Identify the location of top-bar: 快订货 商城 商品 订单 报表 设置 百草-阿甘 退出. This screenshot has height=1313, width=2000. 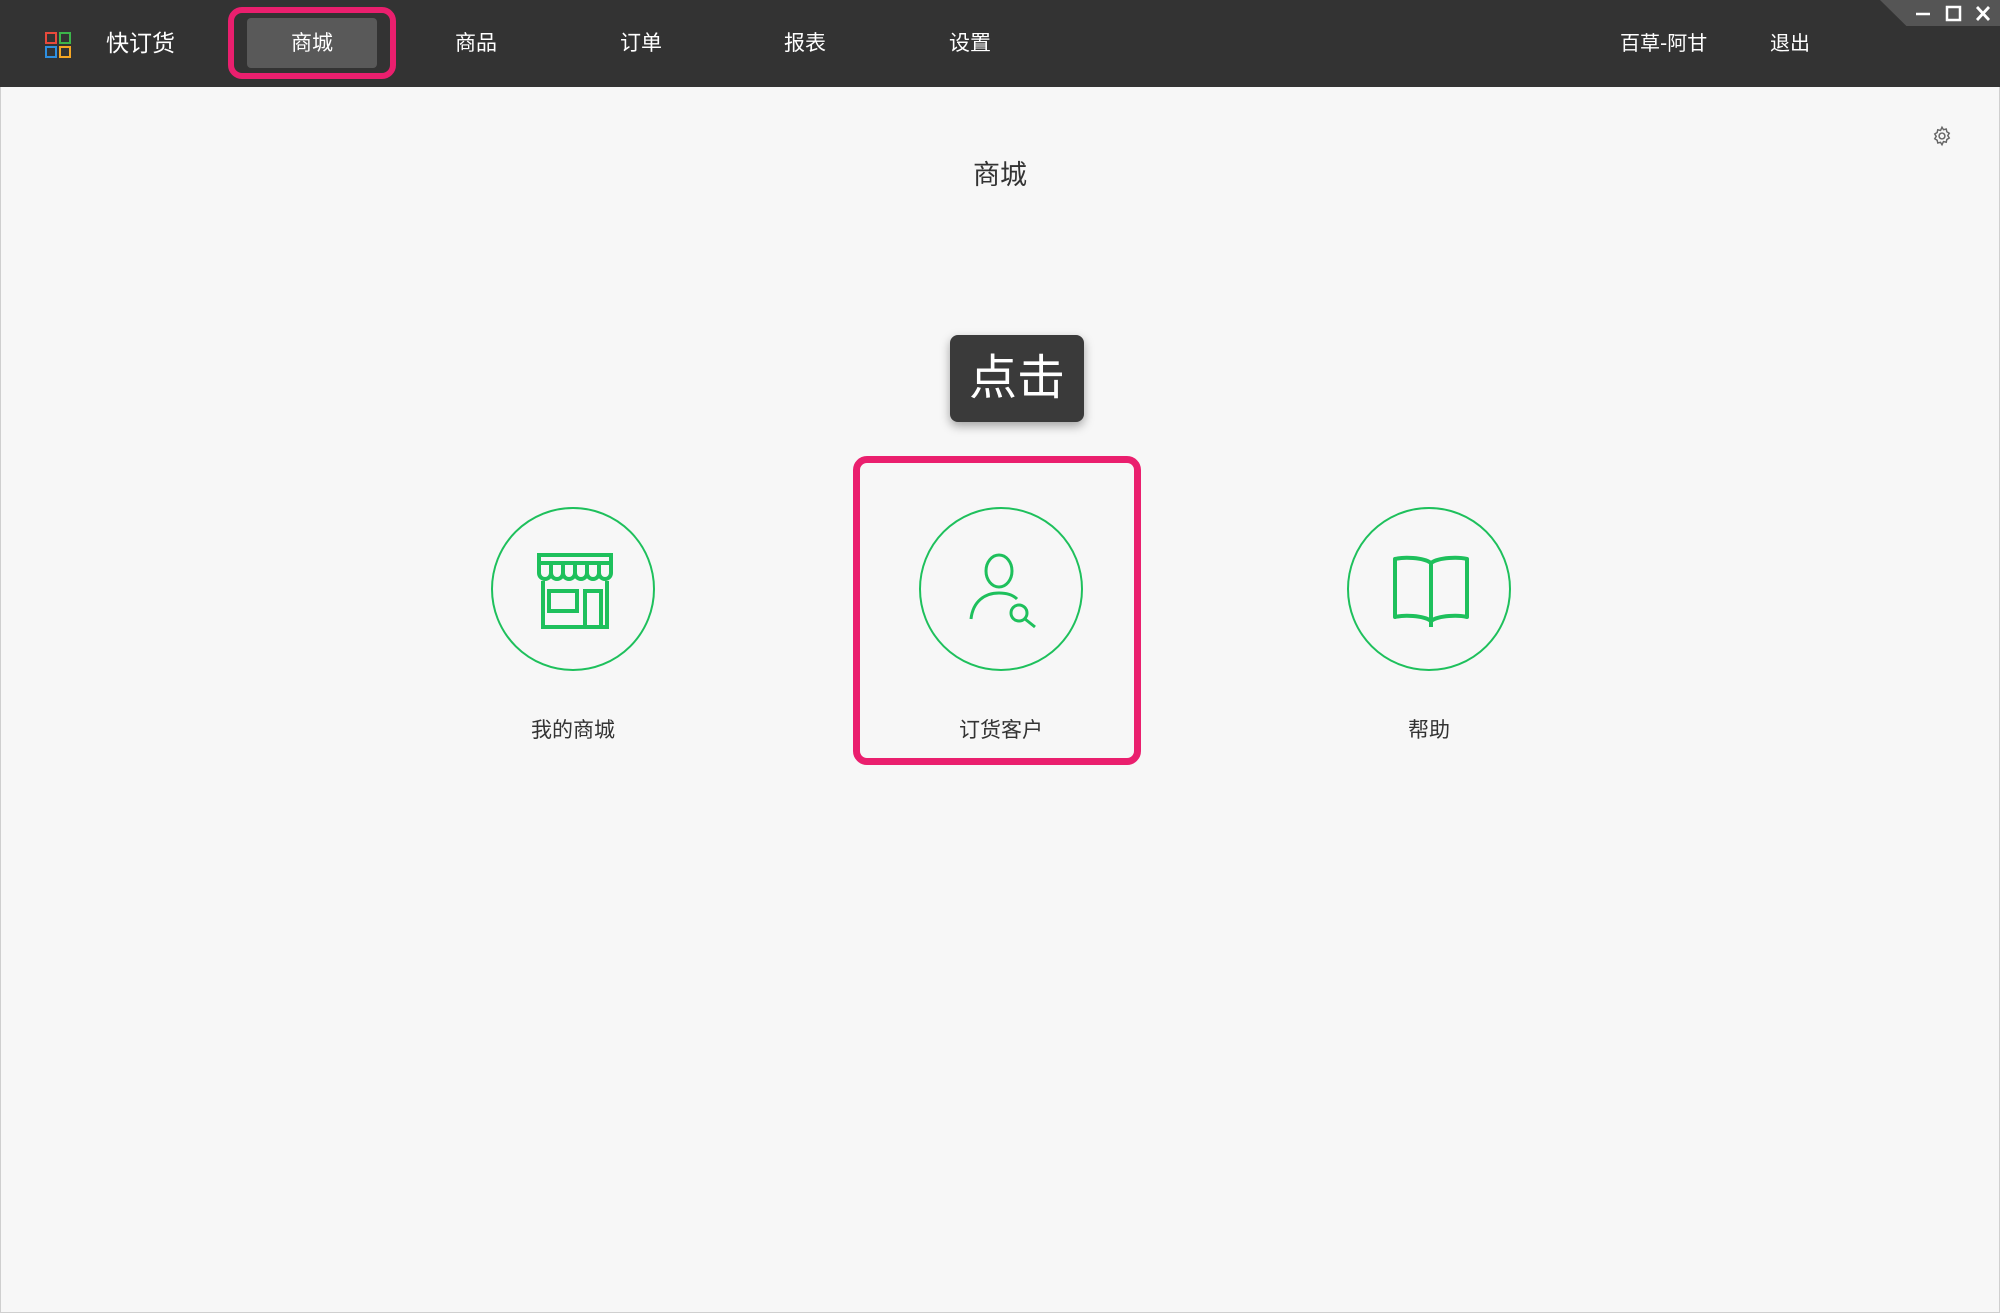
(1000, 43).